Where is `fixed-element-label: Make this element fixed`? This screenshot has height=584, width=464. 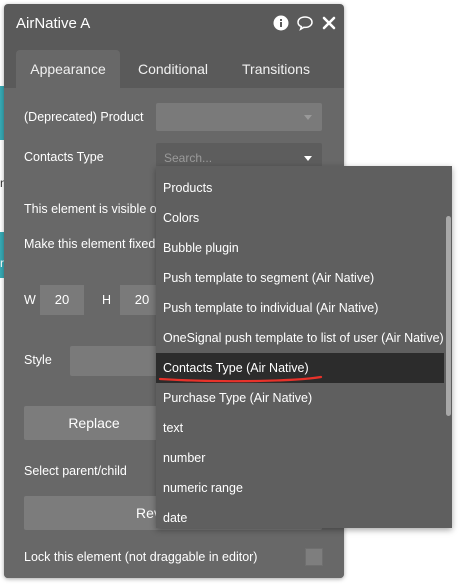
fixed-element-label: Make this element fixed is located at coordinates (90, 244).